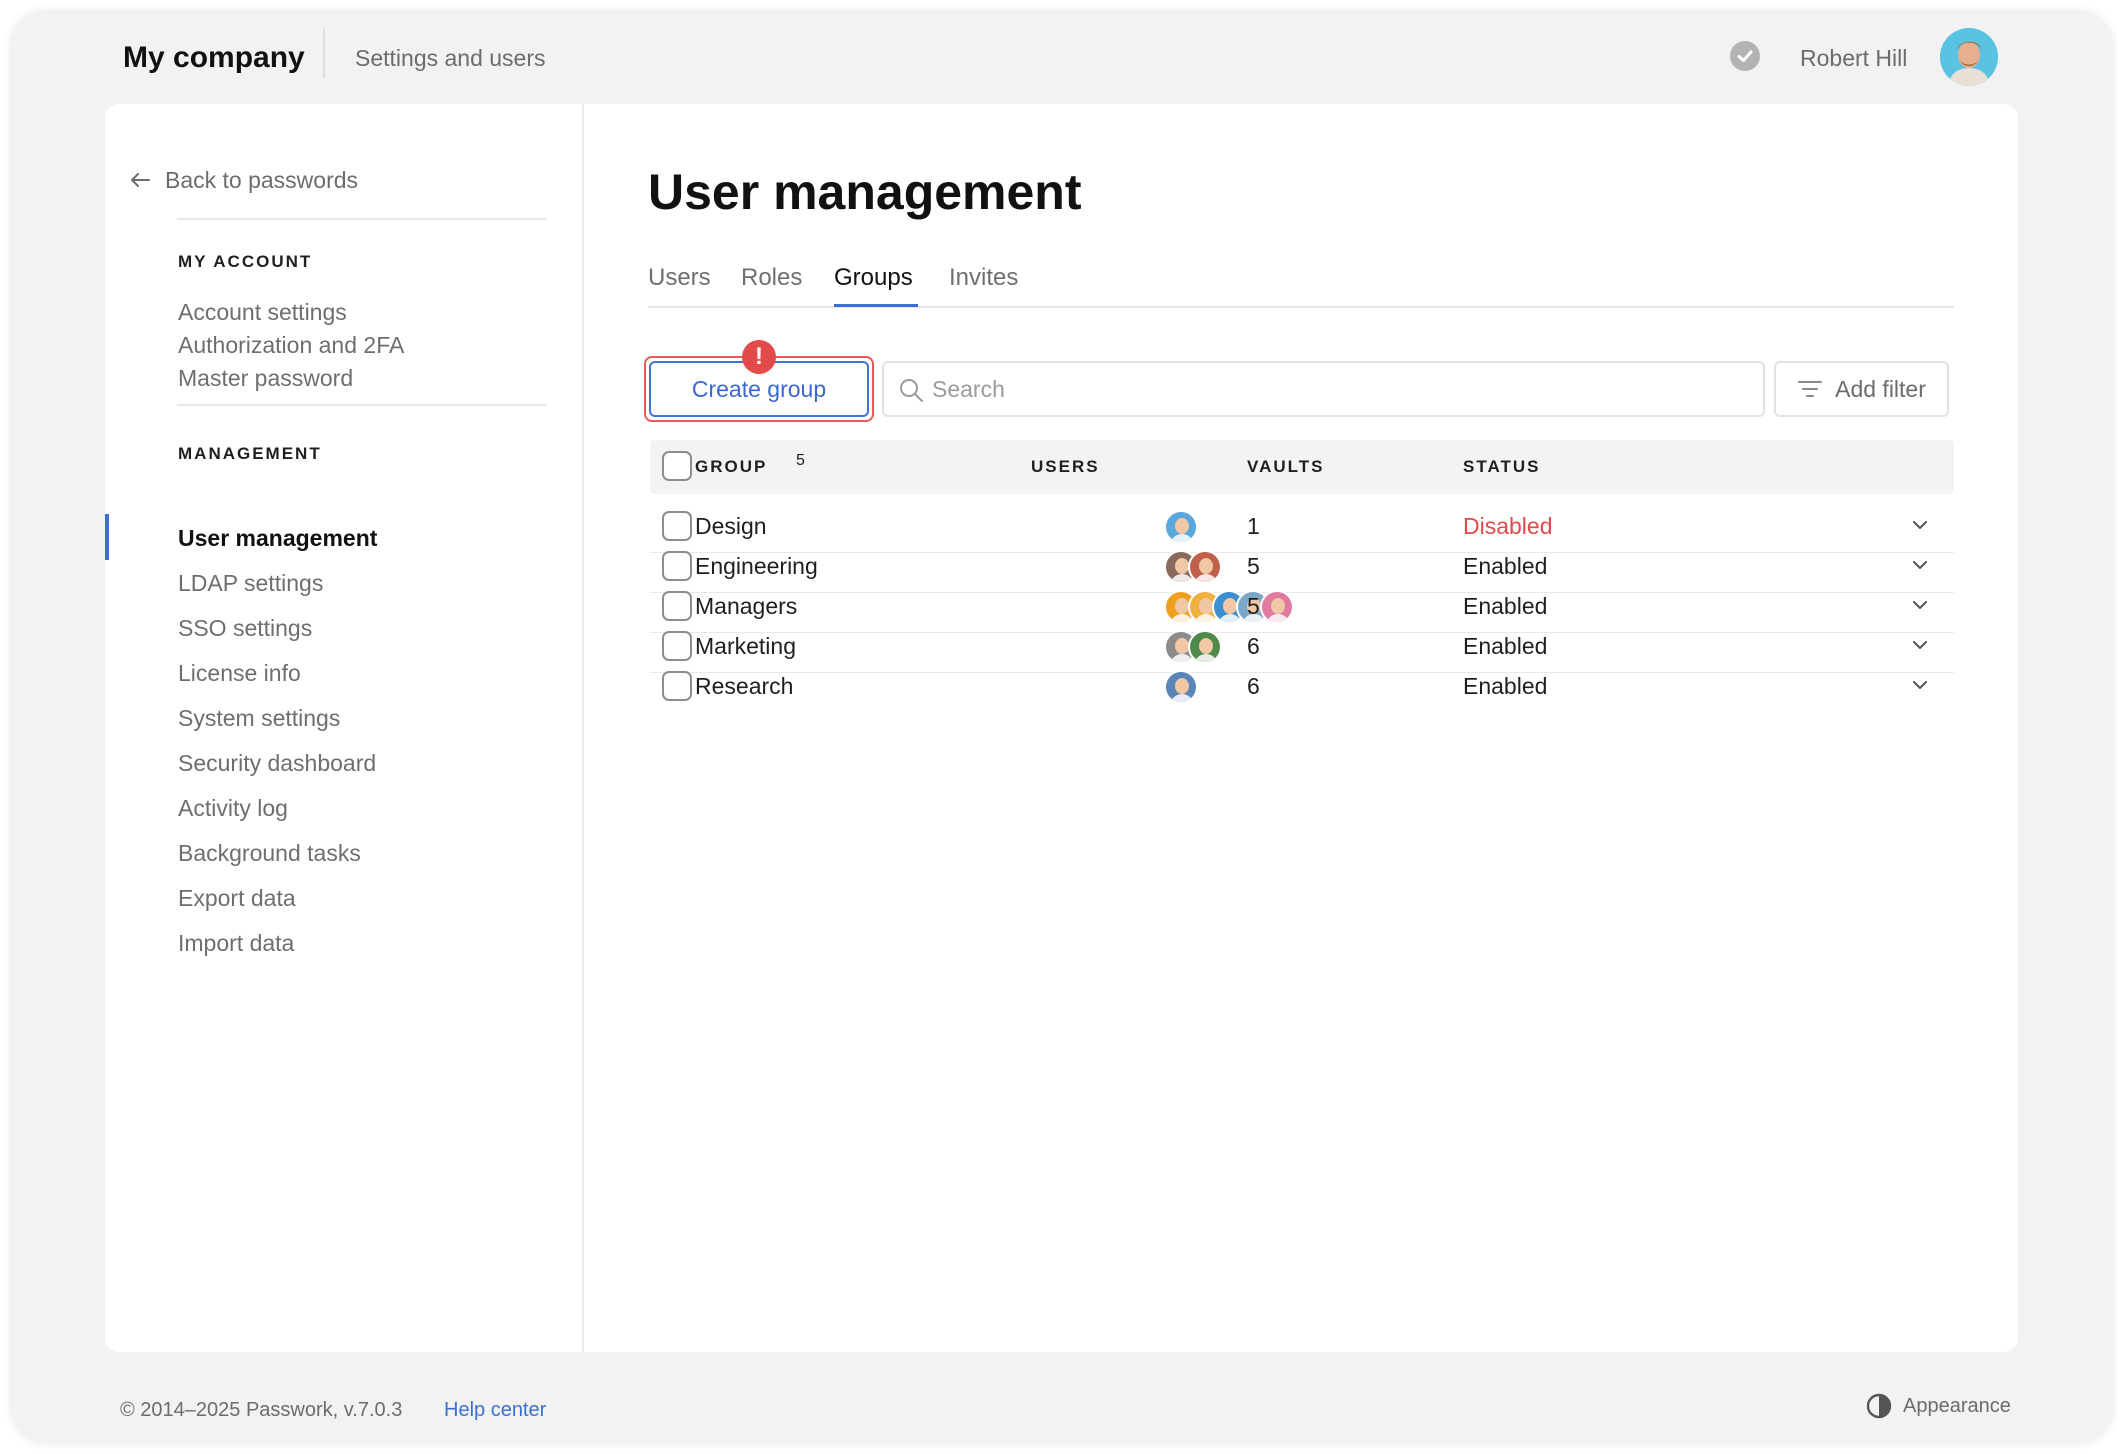 This screenshot has width=2124, height=1454. I want to click on table-header: GROUP 5 USERS VAULTS STATUS, so click(1302, 467).